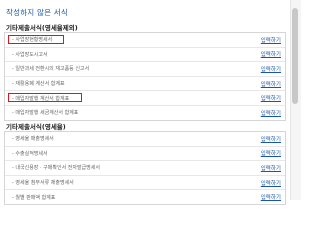 The width and height of the screenshot is (320, 240). I want to click on form-name: - 일반과세 전환시의 재고품등 신고서, so click(51, 69).